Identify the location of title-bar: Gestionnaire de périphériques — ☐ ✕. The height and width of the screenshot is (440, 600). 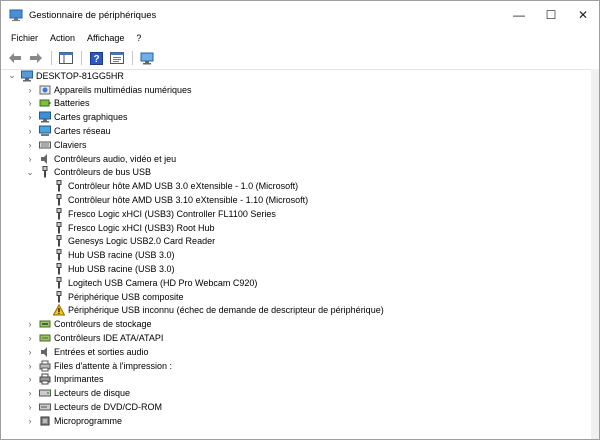
(300, 15).